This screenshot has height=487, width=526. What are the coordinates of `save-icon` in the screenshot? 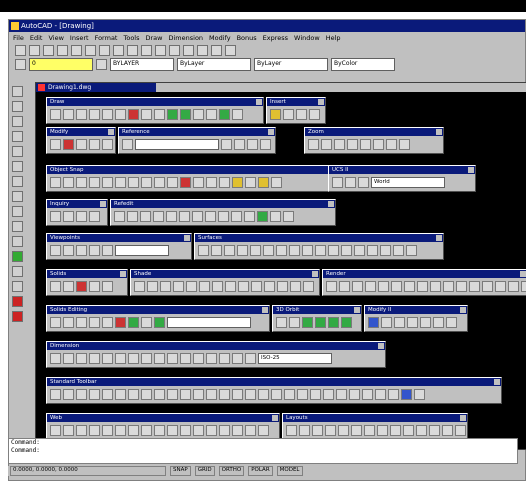 It's located at (81, 394).